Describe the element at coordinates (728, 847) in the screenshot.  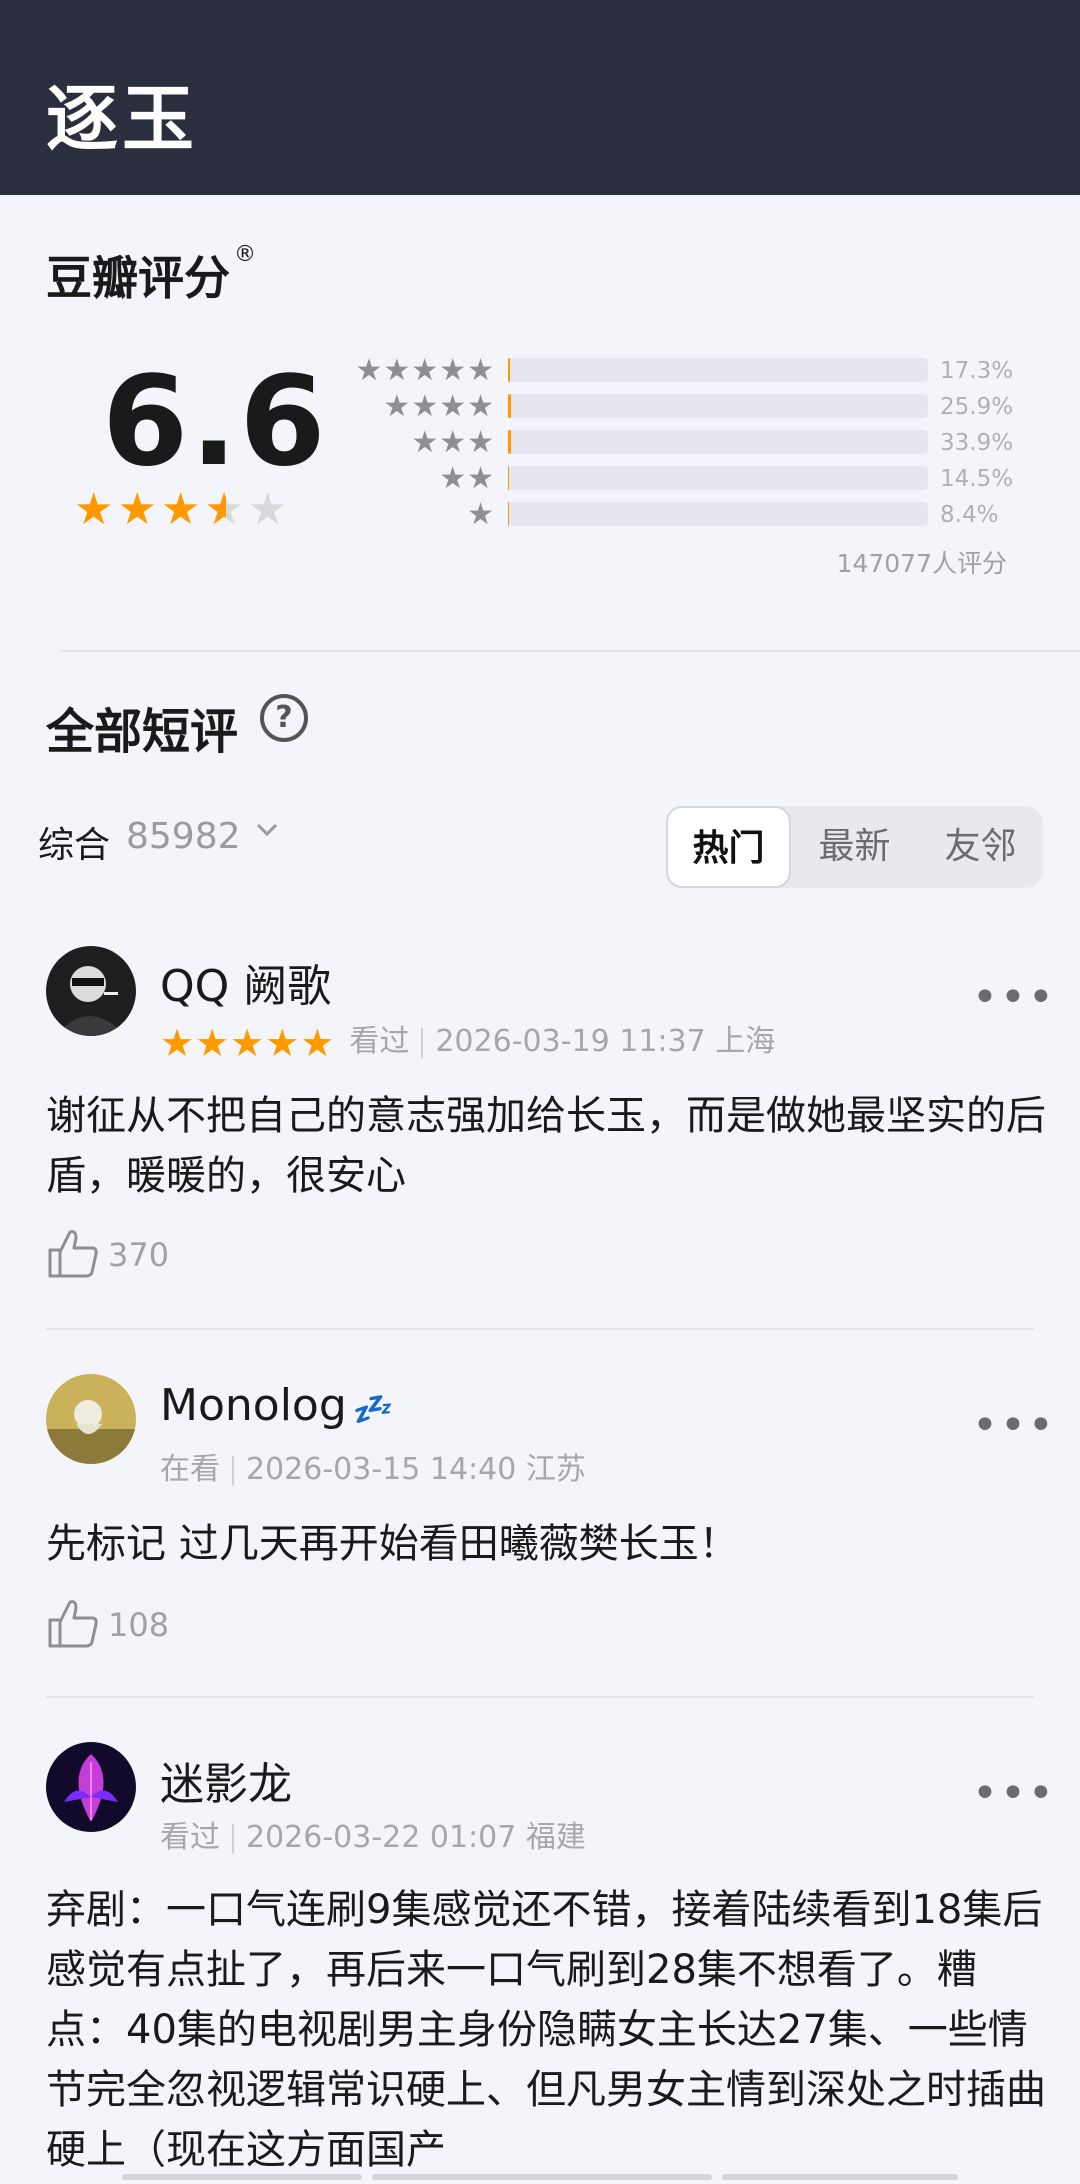
I see `tab-hot: 热门` at that location.